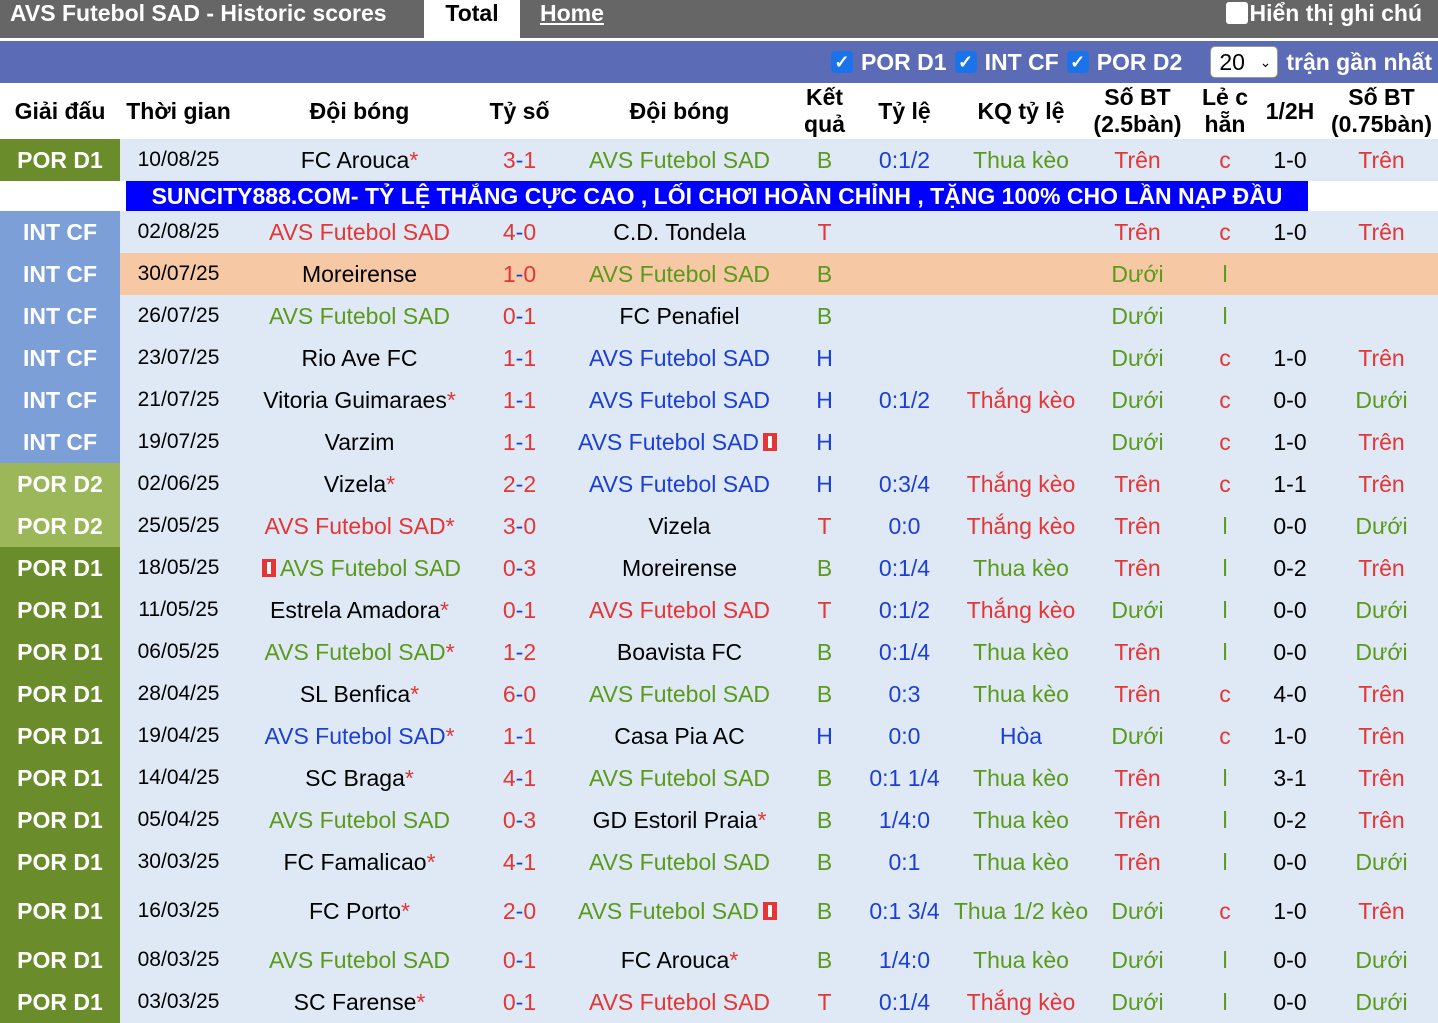  I want to click on home-team: Moreirense, so click(359, 274).